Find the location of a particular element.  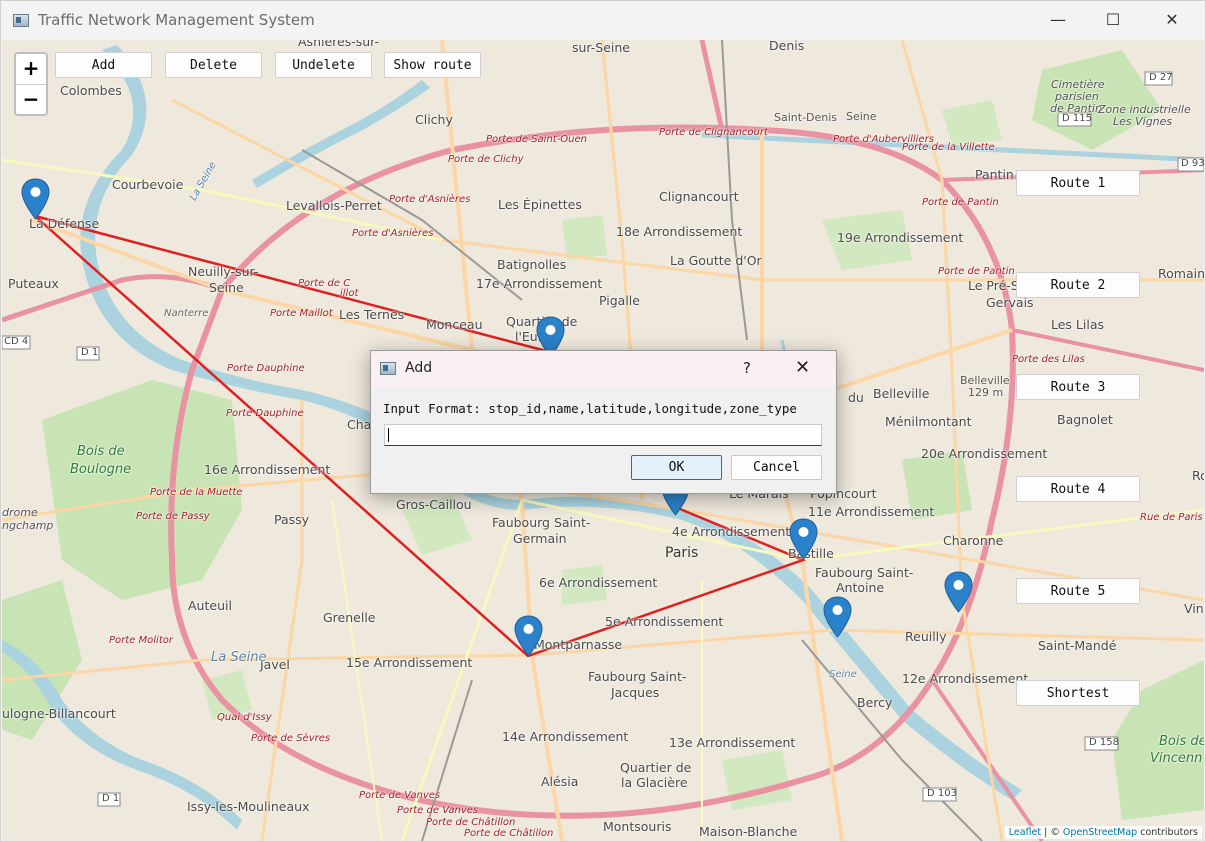

river-label: Seine is located at coordinates (843, 674).